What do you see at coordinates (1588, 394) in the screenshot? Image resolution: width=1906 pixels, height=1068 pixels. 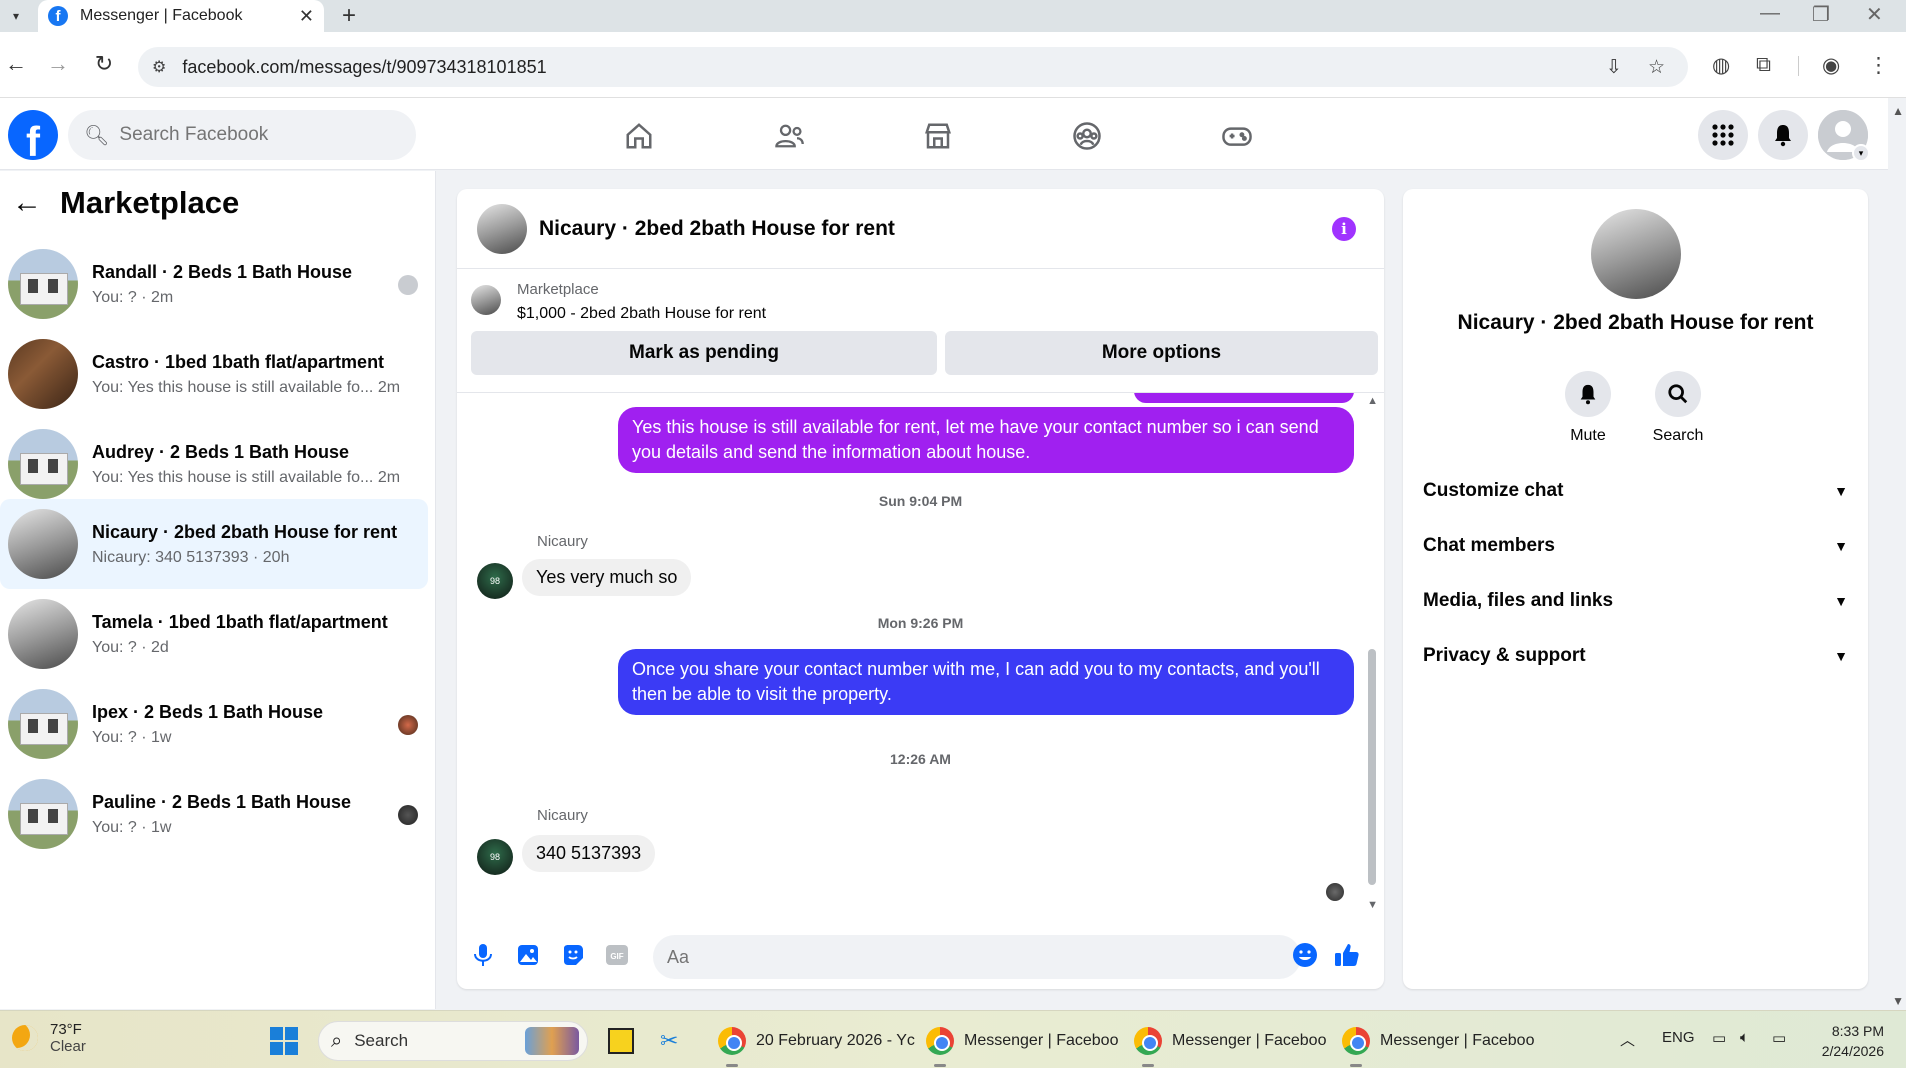 I see `bell-icon` at bounding box center [1588, 394].